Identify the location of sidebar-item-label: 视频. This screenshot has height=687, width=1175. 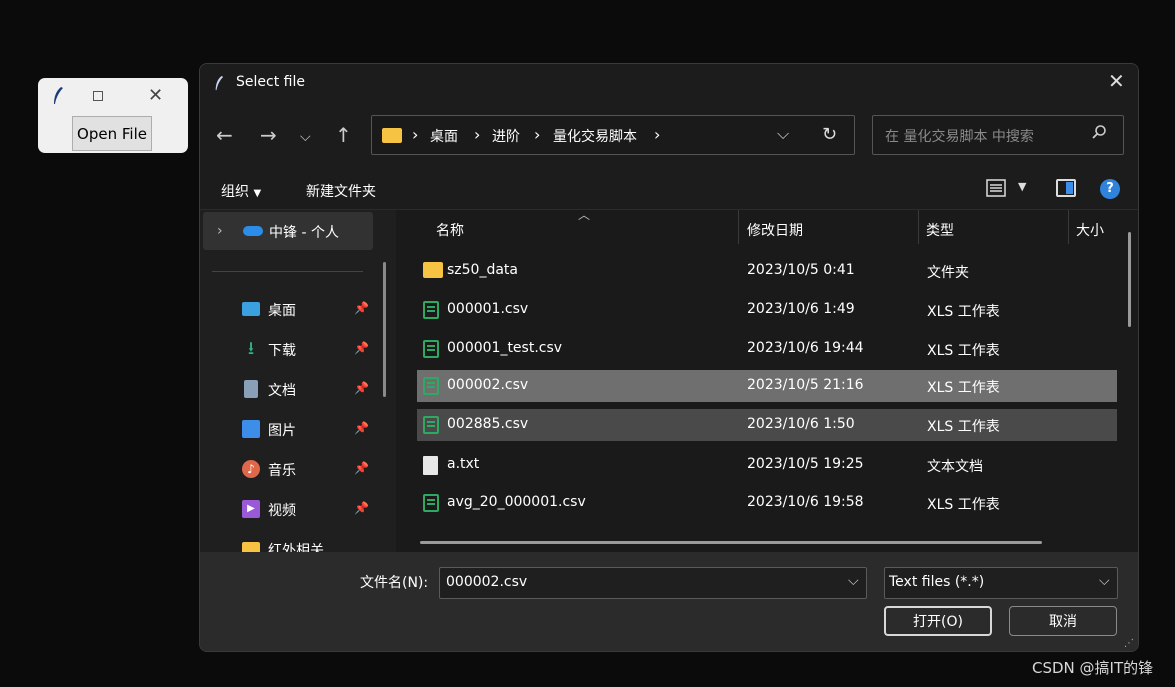
(282, 511).